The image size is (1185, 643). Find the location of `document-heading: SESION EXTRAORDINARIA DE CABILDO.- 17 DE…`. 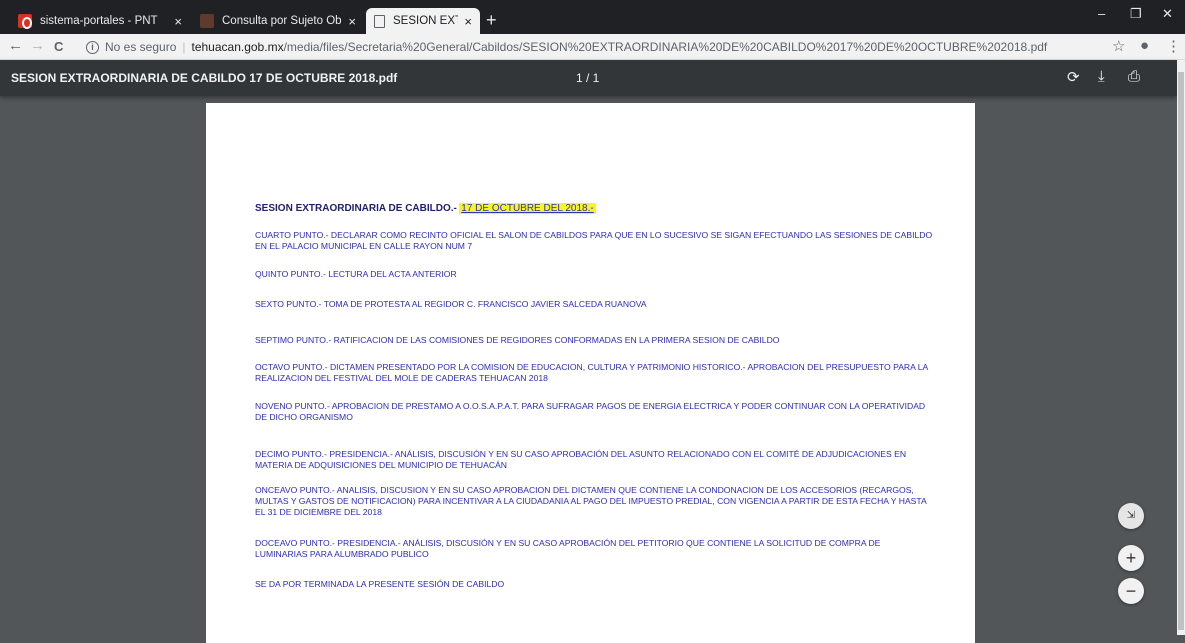

document-heading: SESION EXTRAORDINARIA DE CABILDO.- 17 DE… is located at coordinates (595, 208).